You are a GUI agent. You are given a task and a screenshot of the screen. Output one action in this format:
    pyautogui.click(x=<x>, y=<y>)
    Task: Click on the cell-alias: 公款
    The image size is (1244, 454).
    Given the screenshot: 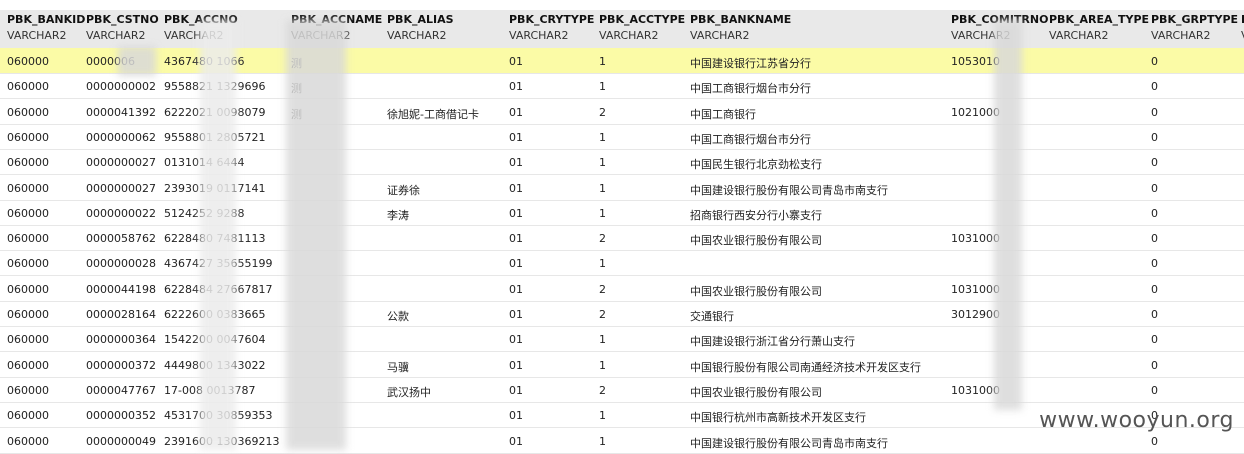 What is the action you would take?
    pyautogui.click(x=398, y=316)
    